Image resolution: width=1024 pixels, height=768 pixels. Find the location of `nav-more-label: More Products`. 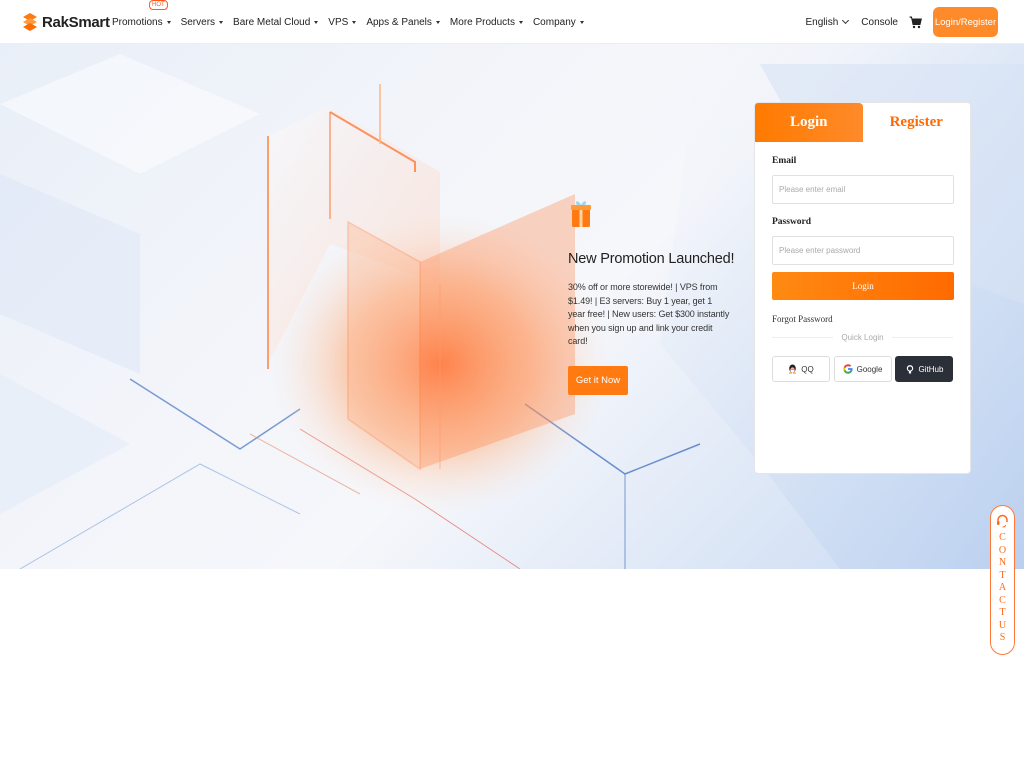

nav-more-label: More Products is located at coordinates (482, 22).